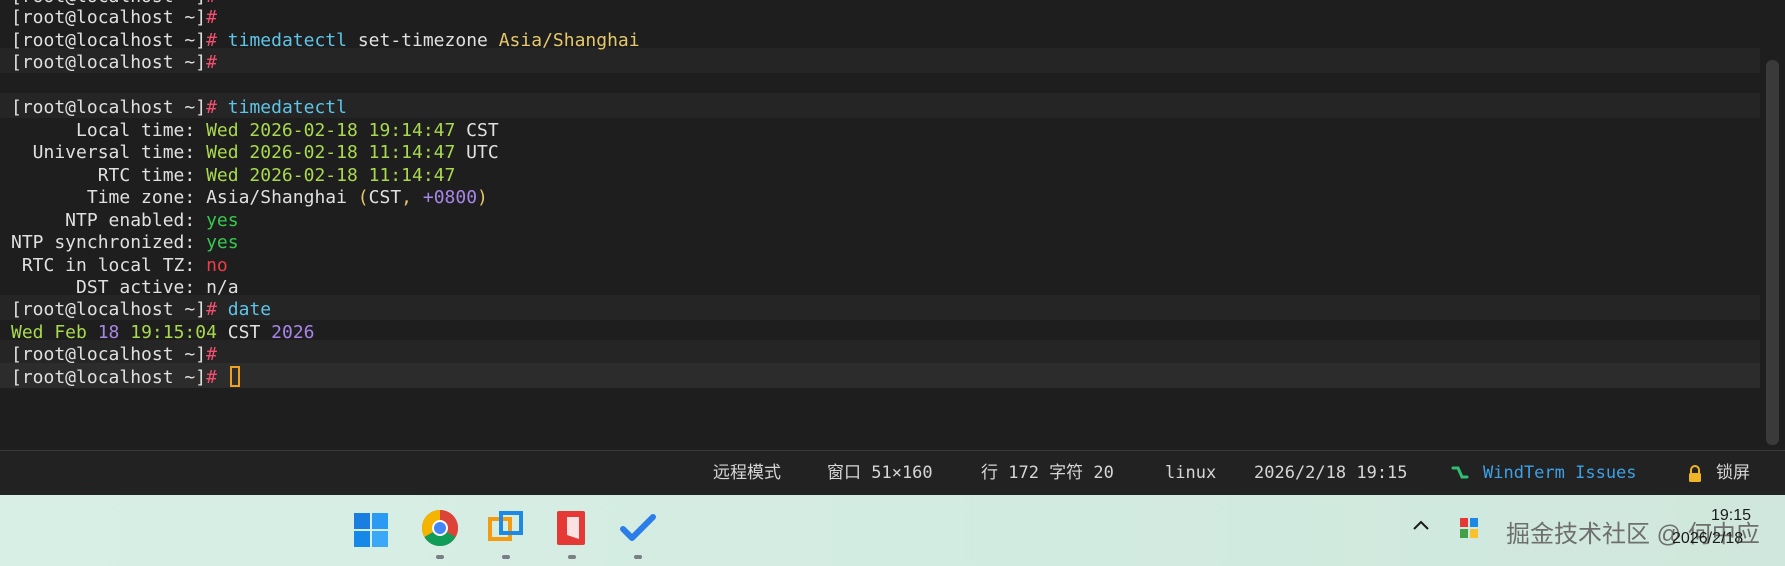 The image size is (1785, 566). I want to click on input-method-icon, so click(1469, 530).